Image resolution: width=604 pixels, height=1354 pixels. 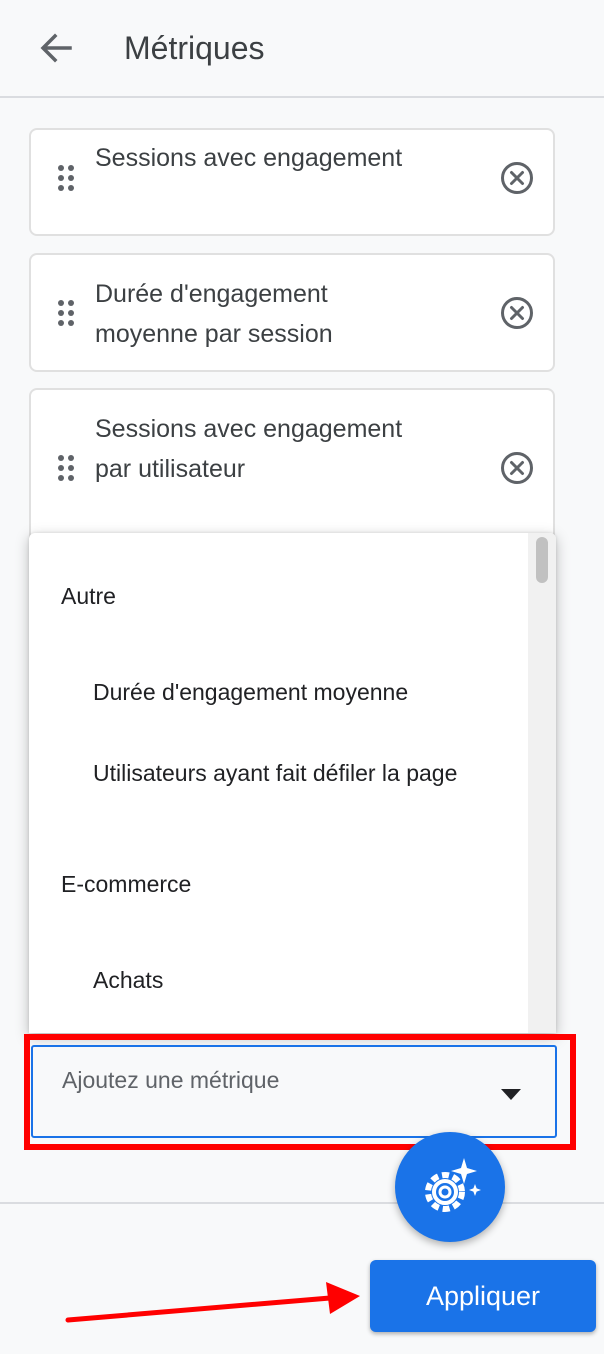 What do you see at coordinates (126, 884) in the screenshot?
I see `group-label-ecommerce: E-commerce` at bounding box center [126, 884].